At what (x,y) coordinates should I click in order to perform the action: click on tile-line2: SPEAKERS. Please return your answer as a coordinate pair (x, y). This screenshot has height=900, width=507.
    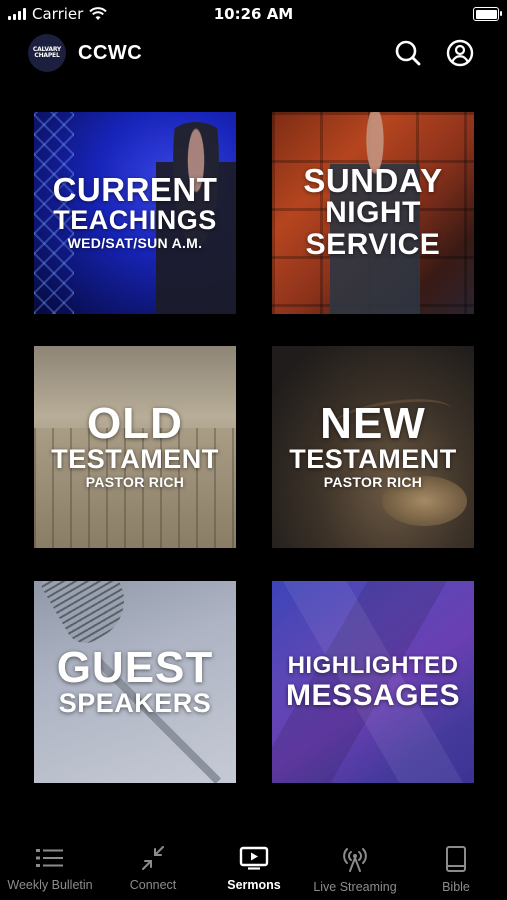
    Looking at the image, I should click on (135, 703).